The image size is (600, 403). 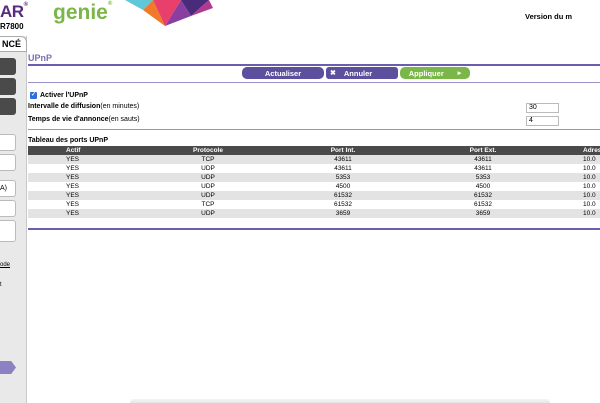 I want to click on bottom-edge-shadow, so click(x=340, y=401).